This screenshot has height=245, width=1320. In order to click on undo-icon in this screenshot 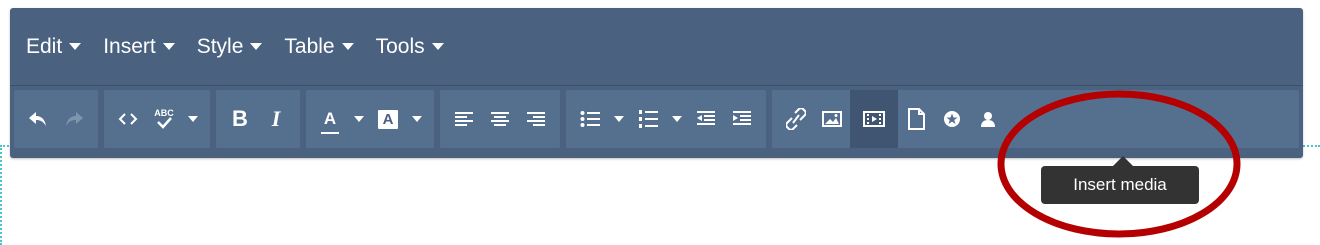, I will do `click(37, 119)`.